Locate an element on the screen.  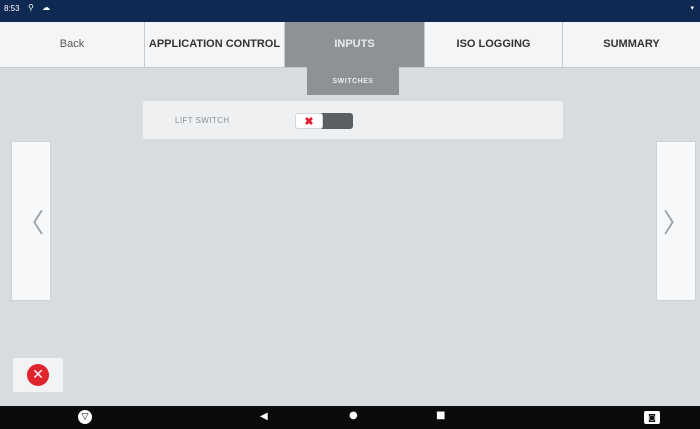
lift-switch-row: LIFT SWITCH ✖ is located at coordinates (353, 120).